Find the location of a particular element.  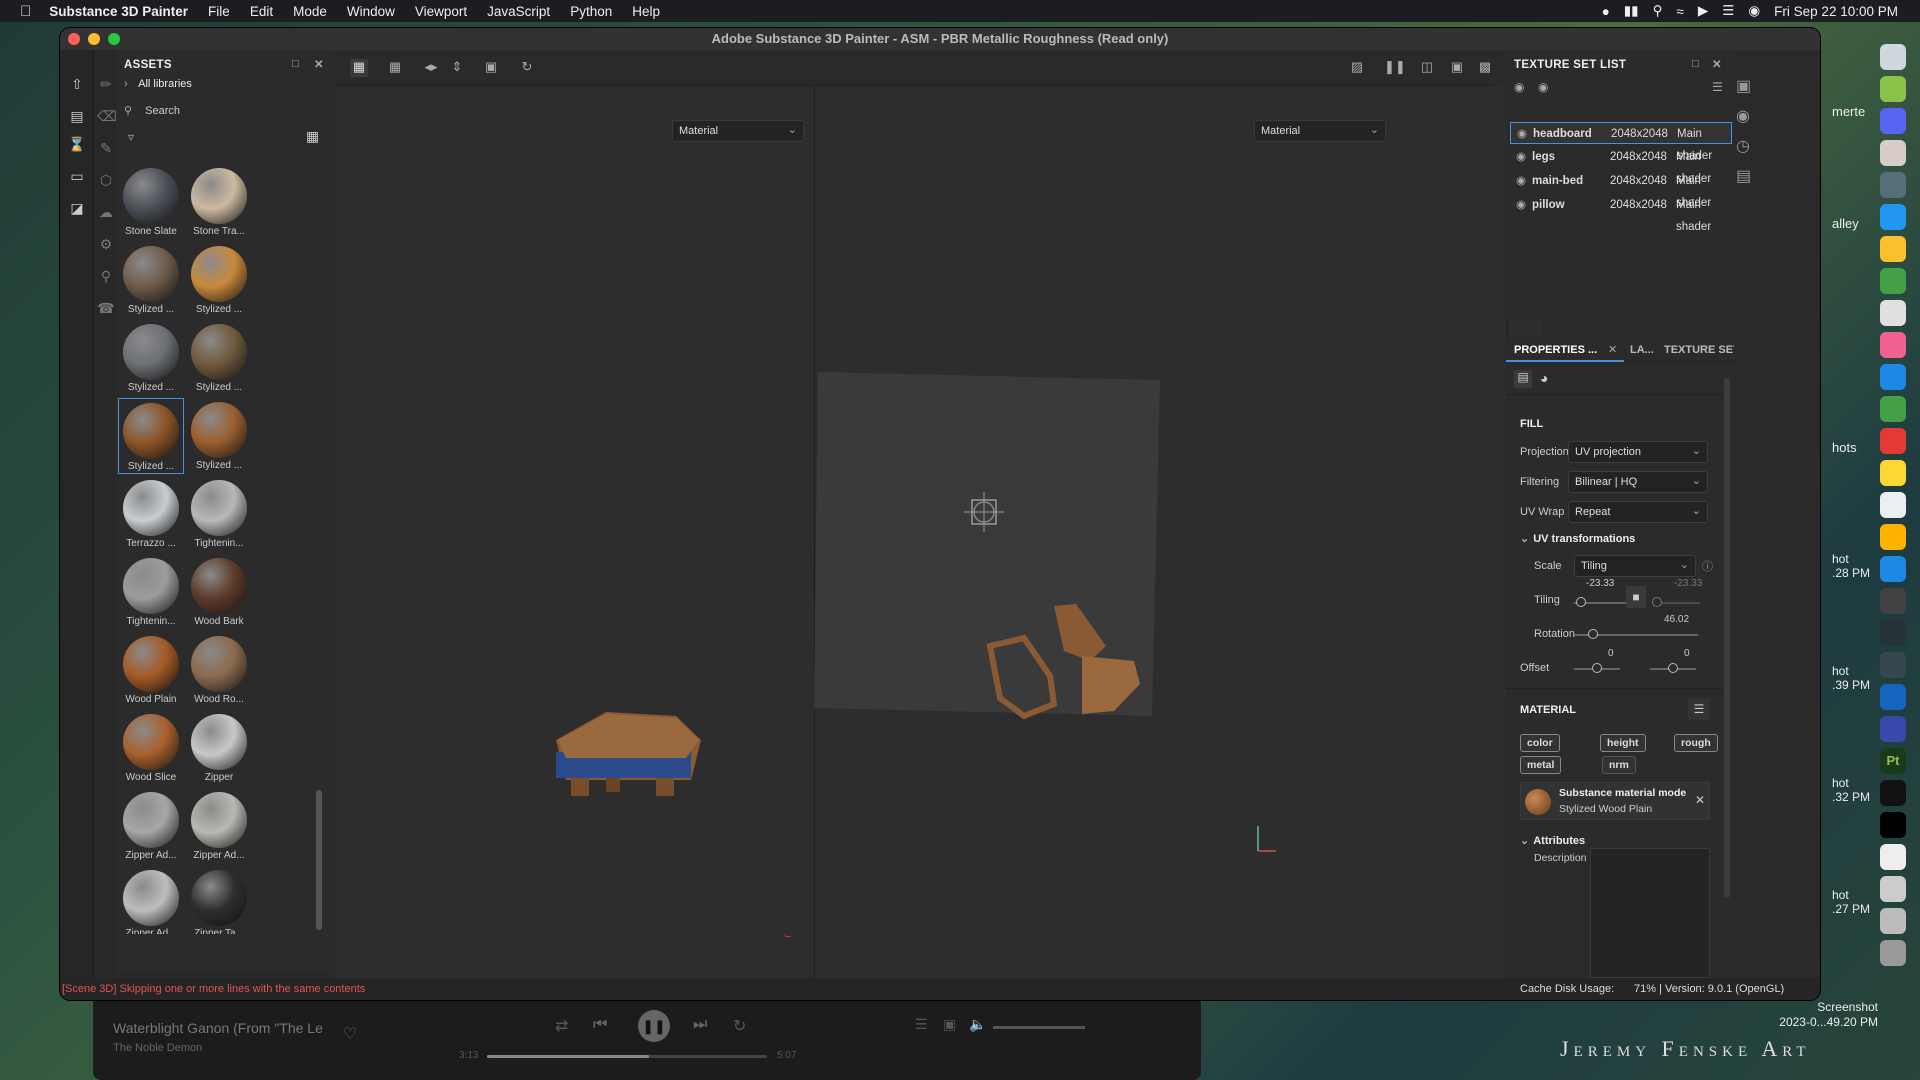

next-icon: ⏭ is located at coordinates (700, 1025).